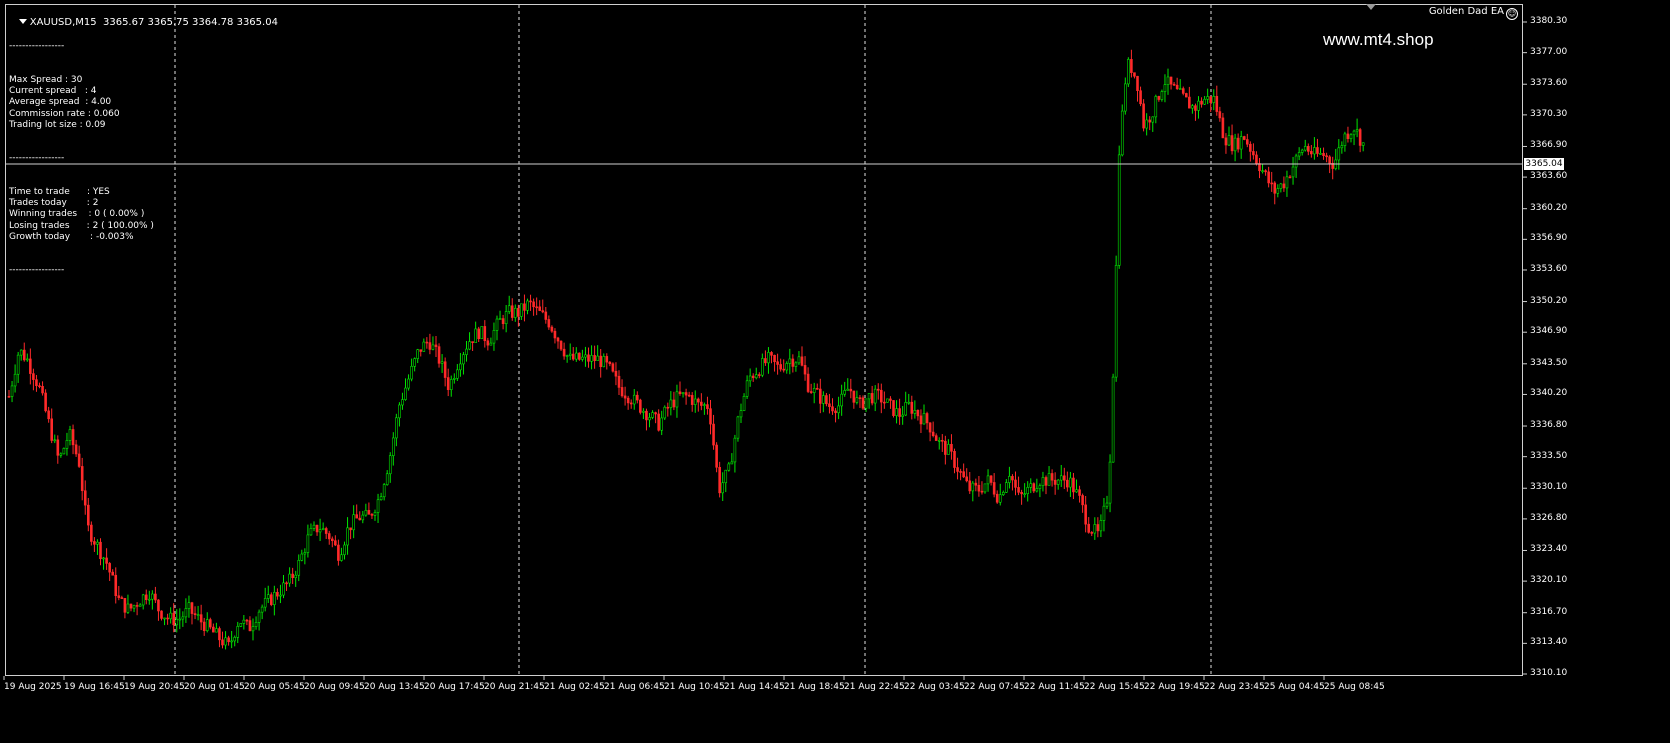 The image size is (1670, 743). I want to click on price-tick-label: 3333.50, so click(1549, 455).